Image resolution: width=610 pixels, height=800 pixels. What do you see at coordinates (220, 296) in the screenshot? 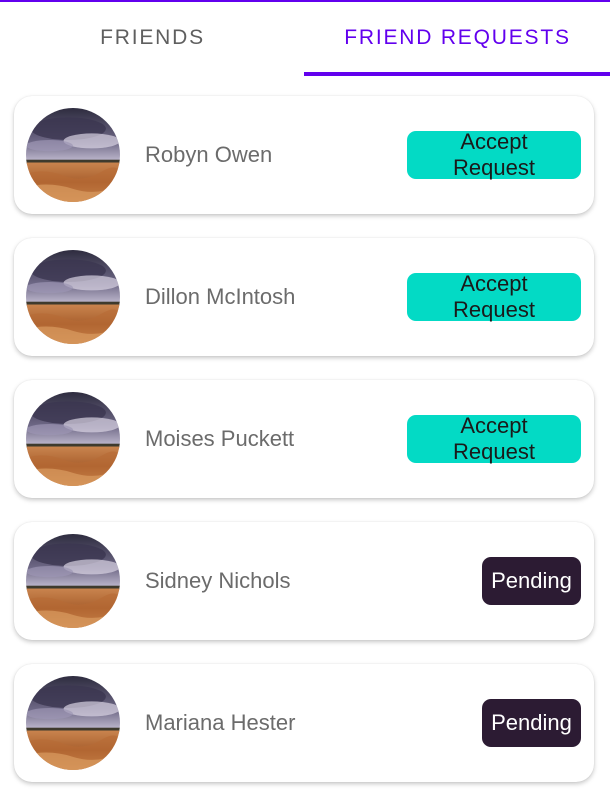
I see `requester-name: Dillon McIntosh` at bounding box center [220, 296].